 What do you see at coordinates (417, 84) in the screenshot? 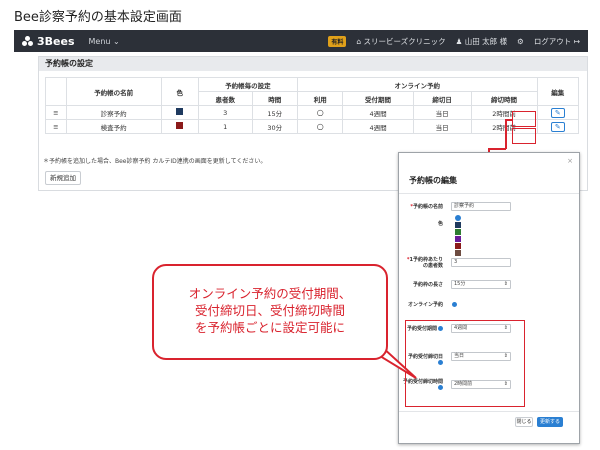
I see `col-group-online: オンライン予約` at bounding box center [417, 84].